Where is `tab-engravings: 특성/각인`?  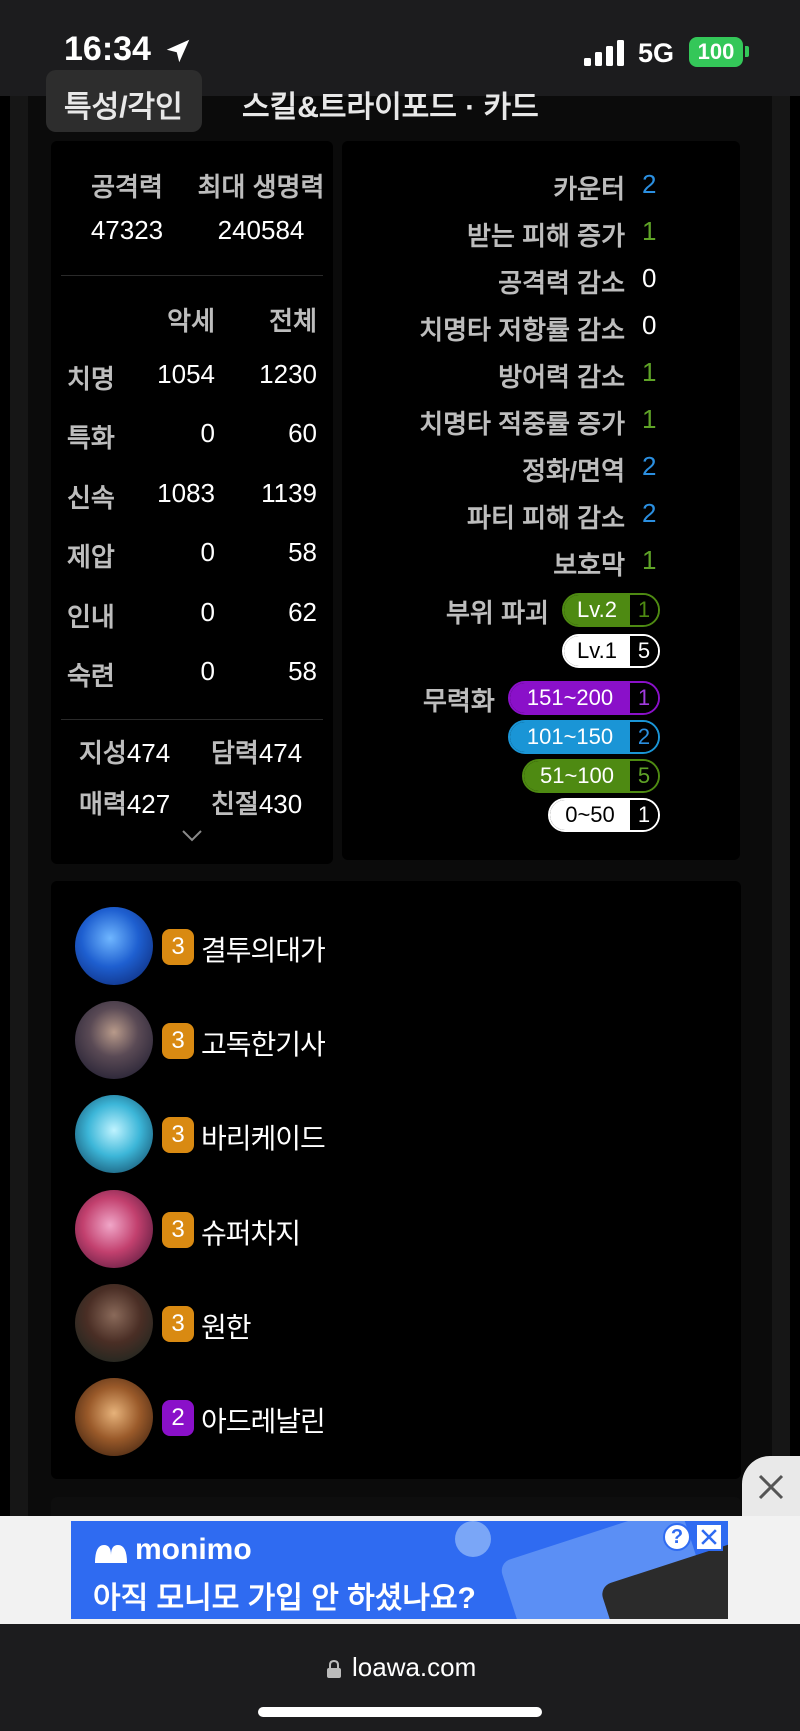 tab-engravings: 특성/각인 is located at coordinates (124, 101).